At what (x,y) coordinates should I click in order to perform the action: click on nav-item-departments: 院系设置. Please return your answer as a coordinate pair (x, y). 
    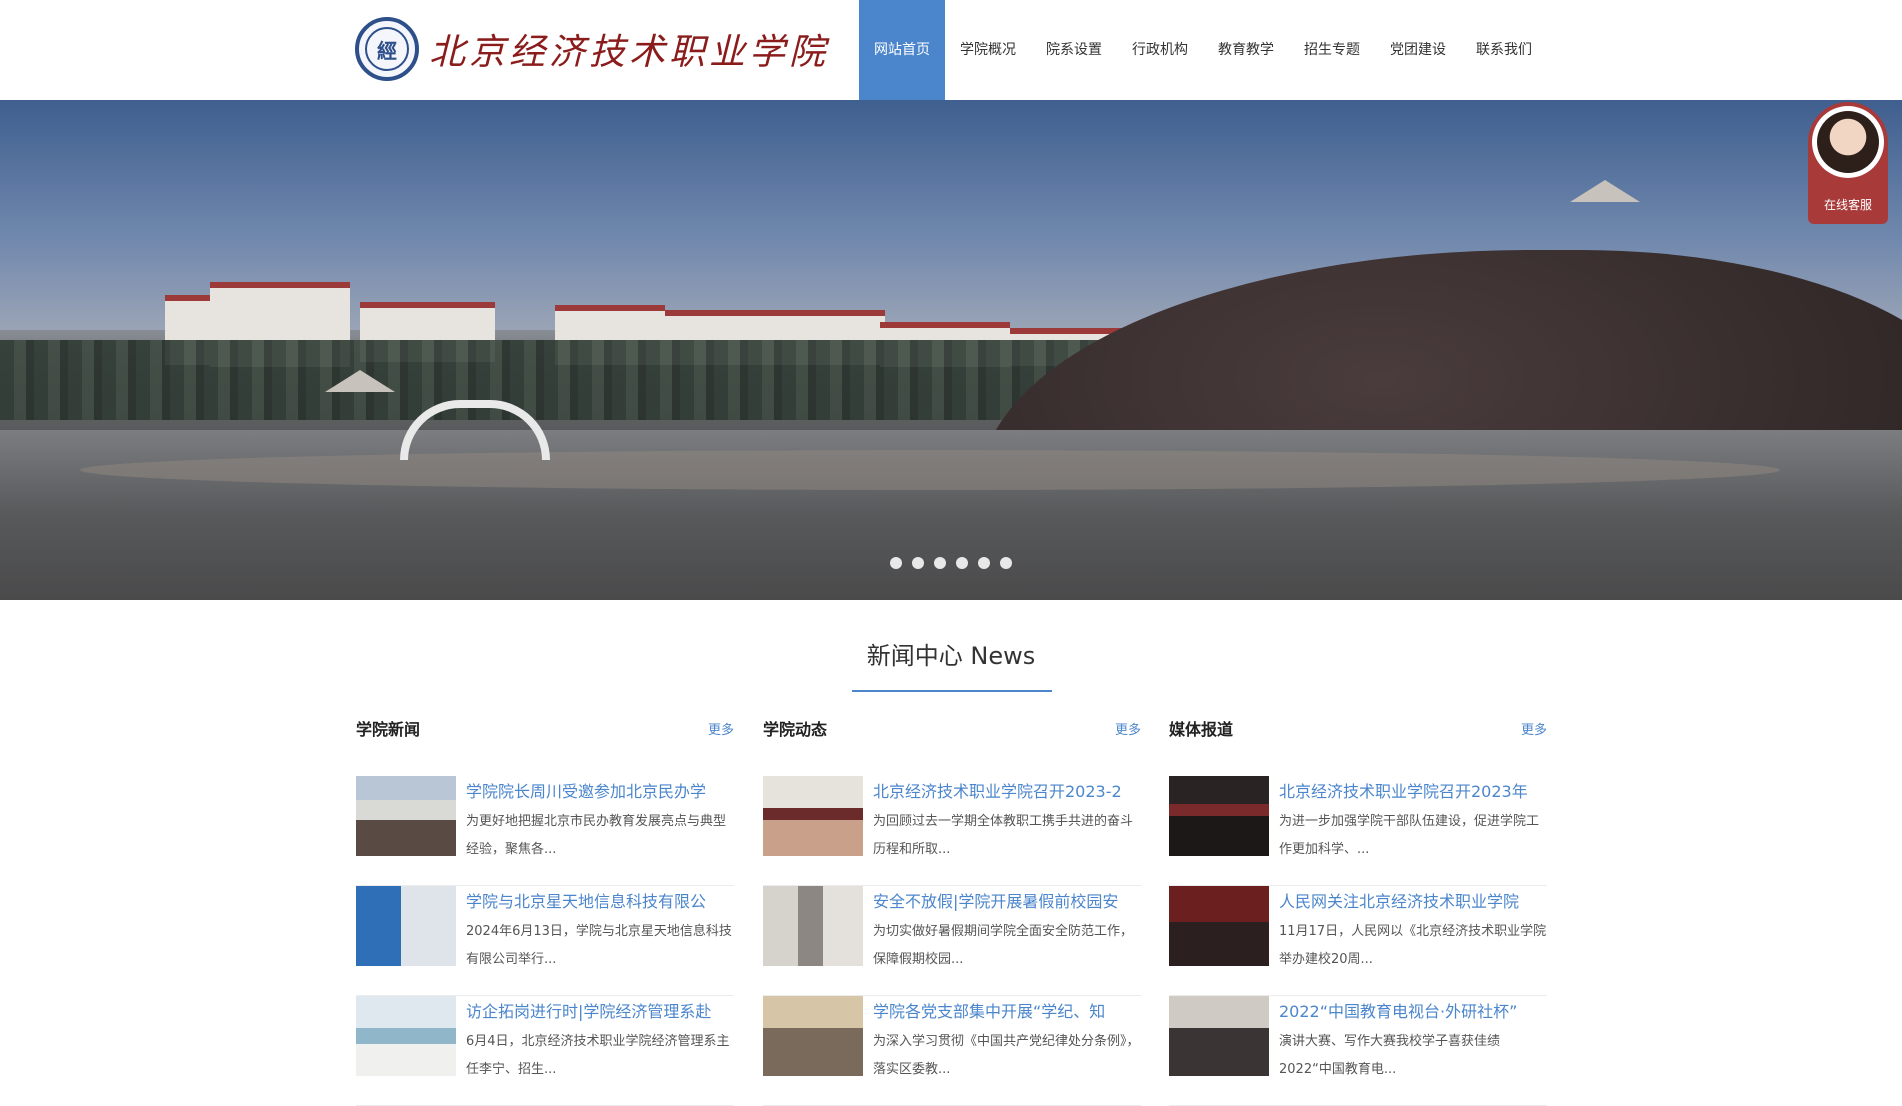
    Looking at the image, I should click on (1074, 50).